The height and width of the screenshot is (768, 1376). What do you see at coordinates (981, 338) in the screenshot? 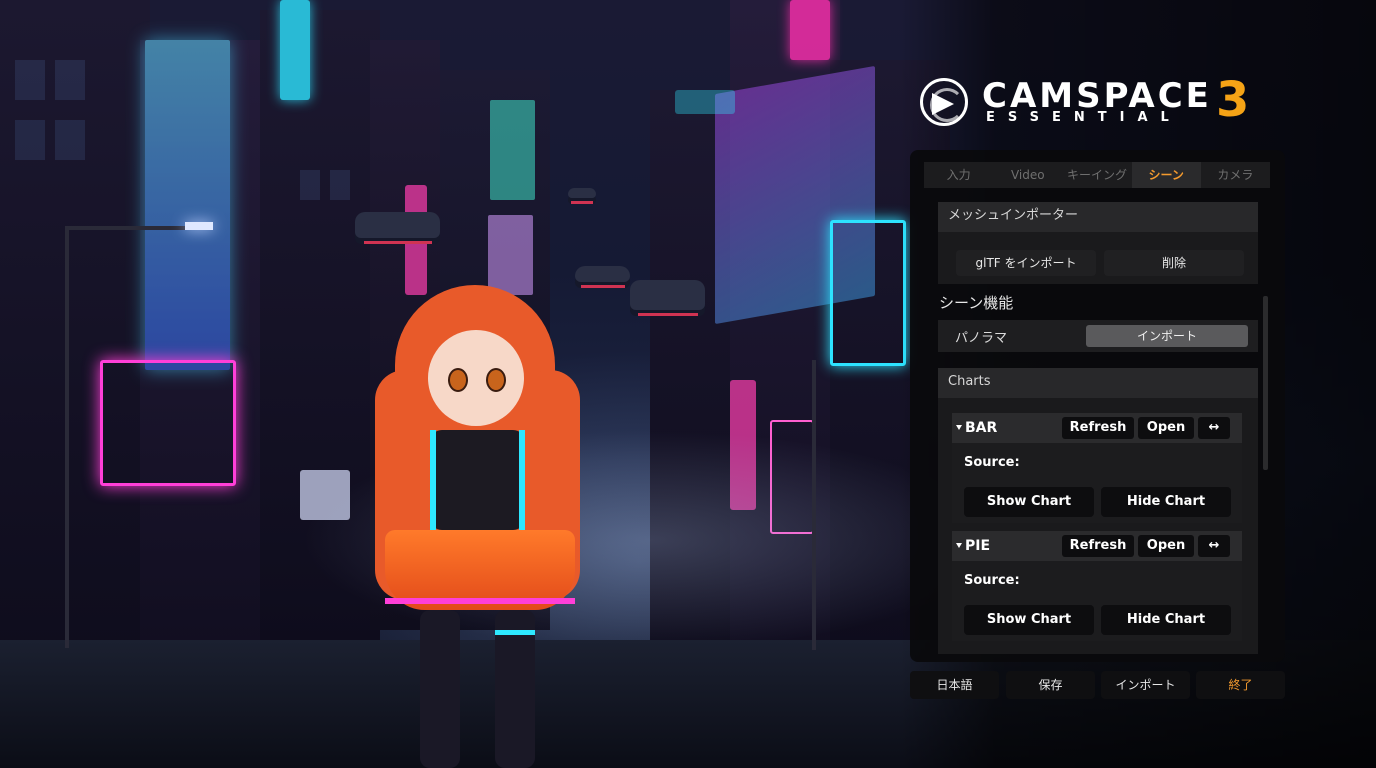
I see `panorama-label: パノラマ` at bounding box center [981, 338].